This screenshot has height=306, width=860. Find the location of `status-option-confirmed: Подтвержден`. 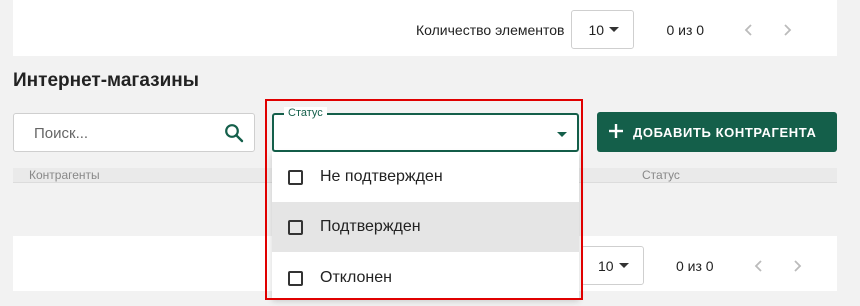

status-option-confirmed: Подтвержден is located at coordinates (425, 227).